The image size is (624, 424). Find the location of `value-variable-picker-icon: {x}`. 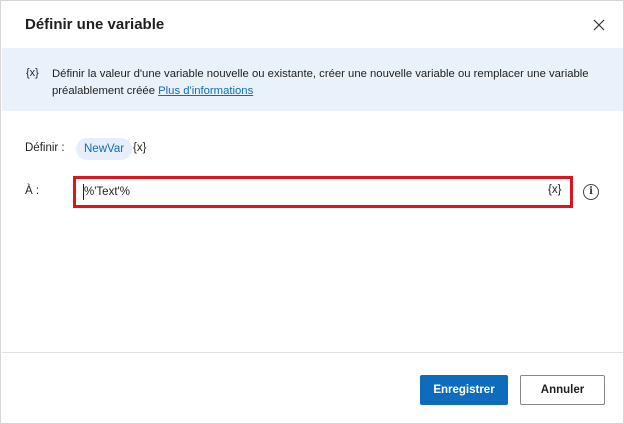

value-variable-picker-icon: {x} is located at coordinates (554, 190).